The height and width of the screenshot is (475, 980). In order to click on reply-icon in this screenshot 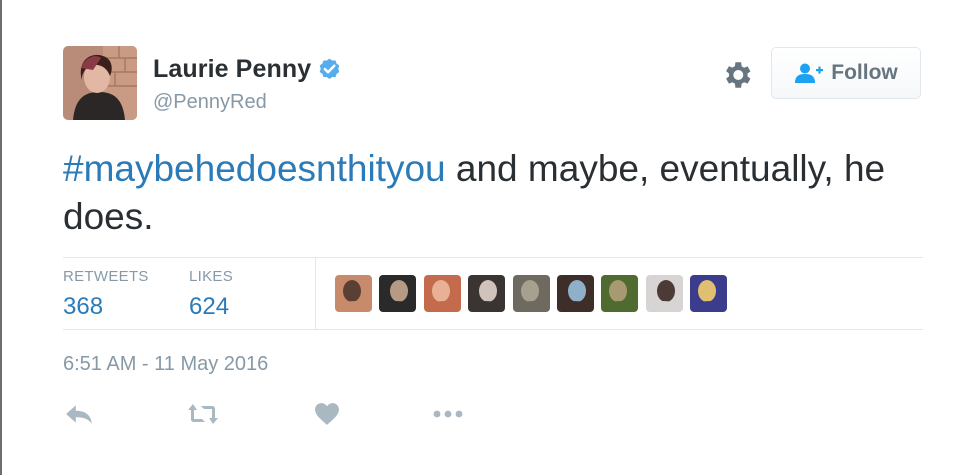, I will do `click(79, 414)`.